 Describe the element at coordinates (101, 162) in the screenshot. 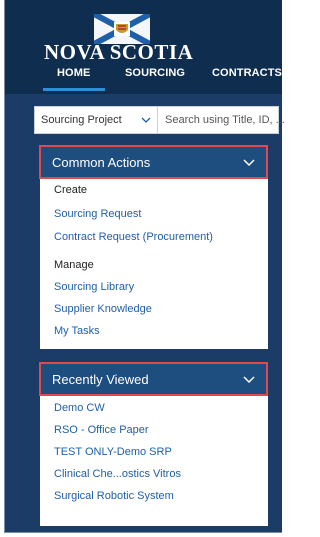

I see `common-actions-title: Common Actions` at that location.